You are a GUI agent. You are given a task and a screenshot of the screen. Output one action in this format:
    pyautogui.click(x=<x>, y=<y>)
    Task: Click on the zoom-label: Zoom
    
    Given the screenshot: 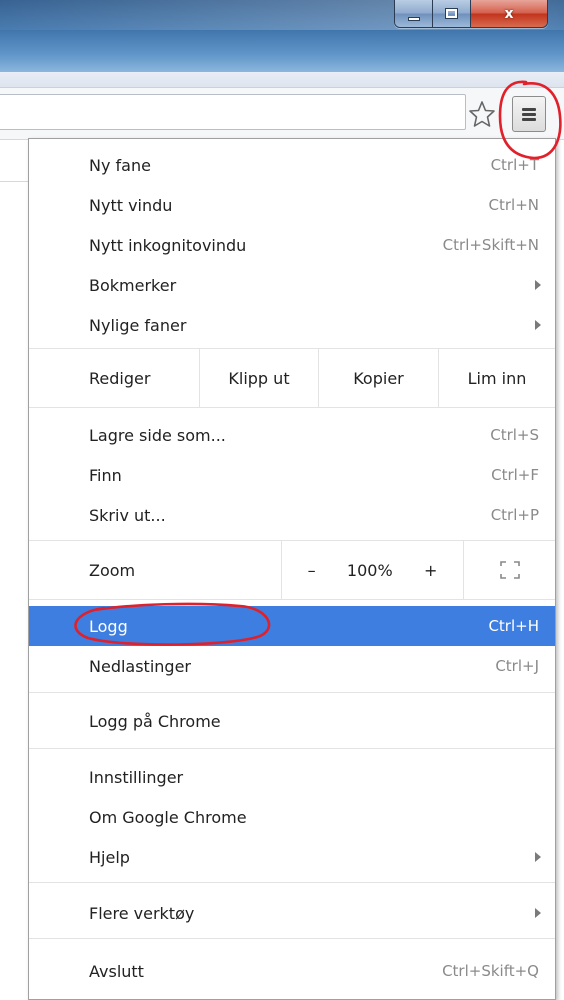 What is the action you would take?
    pyautogui.click(x=112, y=570)
    